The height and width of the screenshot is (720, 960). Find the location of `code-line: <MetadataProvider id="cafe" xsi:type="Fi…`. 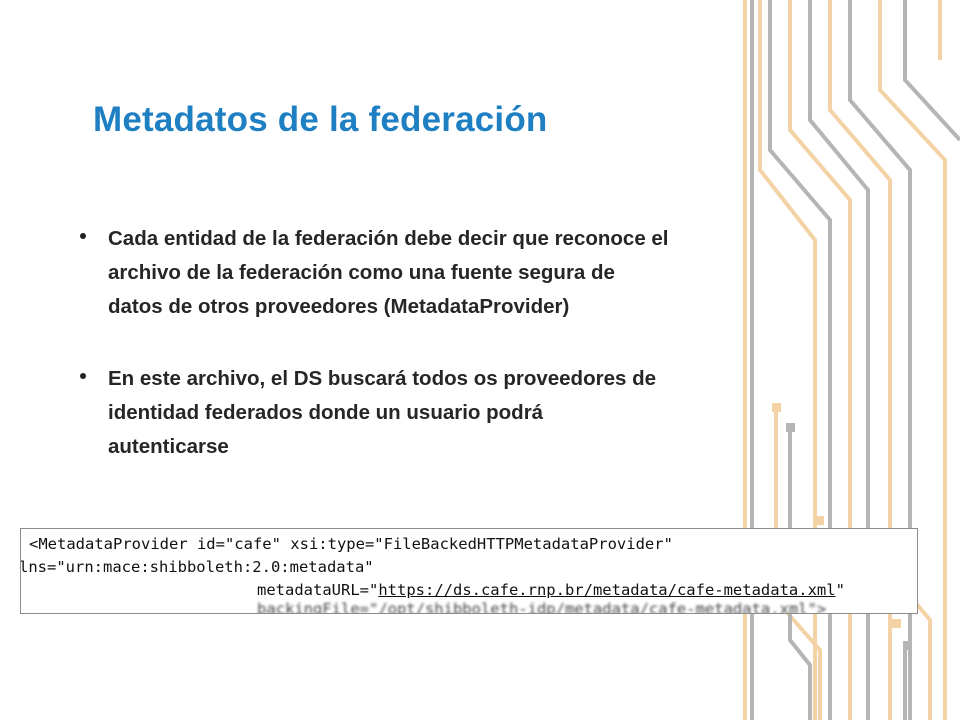

code-line: <MetadataProvider id="cafe" xsi:type="Fi… is located at coordinates (351, 544).